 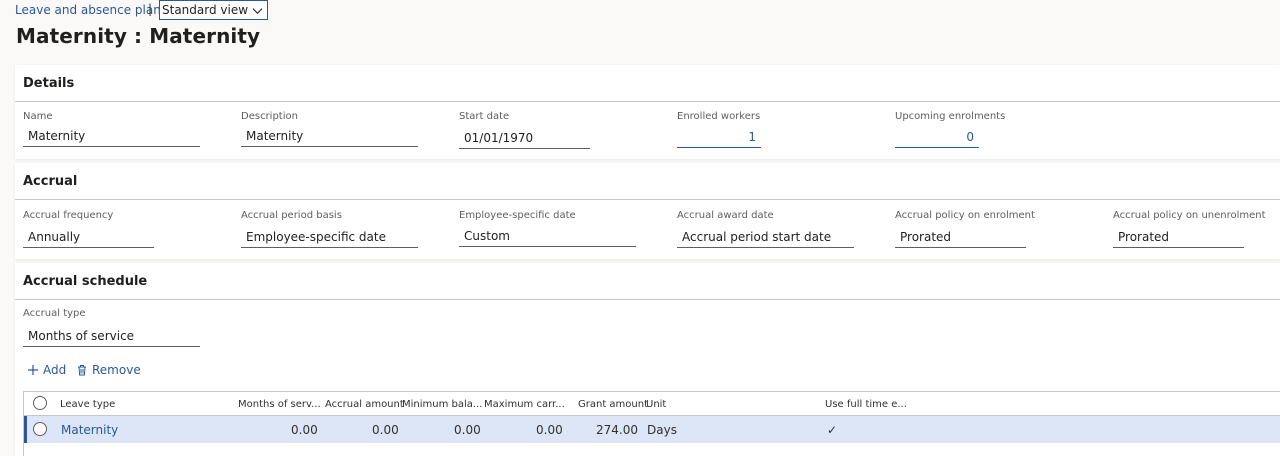 What do you see at coordinates (385, 430) in the screenshot?
I see `accrual-amount-cell: 0.00` at bounding box center [385, 430].